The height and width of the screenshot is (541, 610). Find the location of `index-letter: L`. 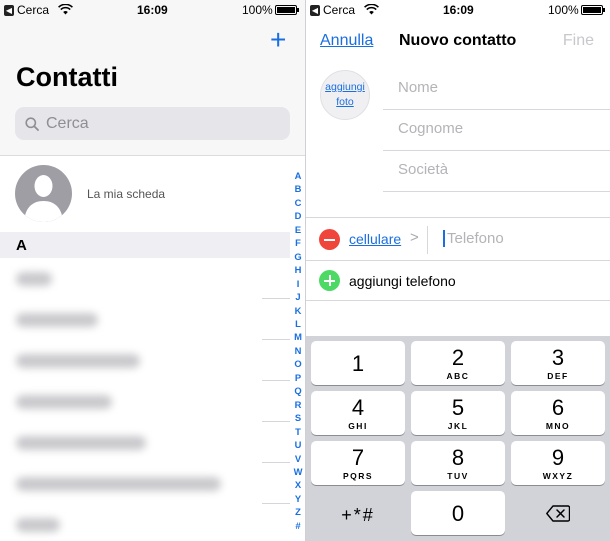

index-letter: L is located at coordinates (298, 323).